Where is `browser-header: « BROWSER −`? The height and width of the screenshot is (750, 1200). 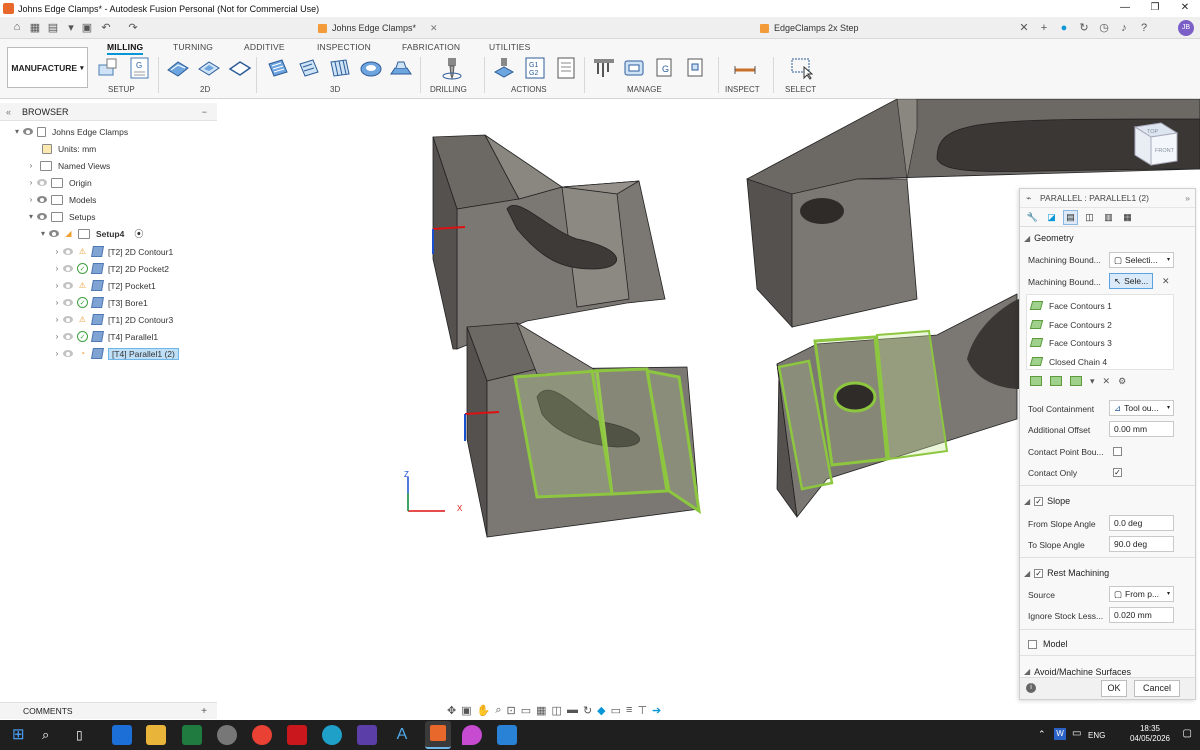 browser-header: « BROWSER − is located at coordinates (108, 112).